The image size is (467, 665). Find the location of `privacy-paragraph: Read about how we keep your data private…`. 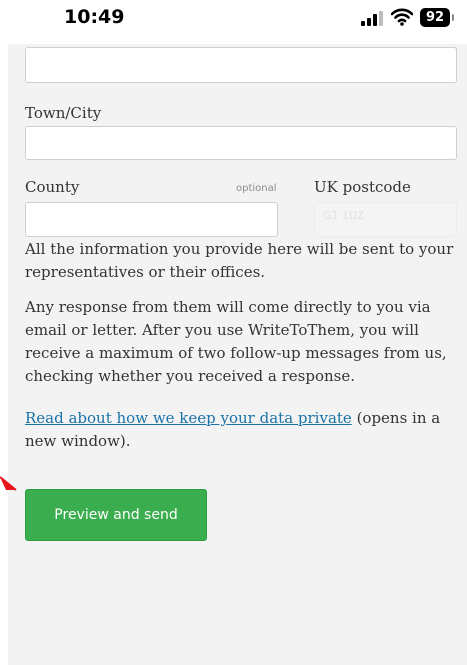

privacy-paragraph: Read about how we keep your data private… is located at coordinates (242, 430).